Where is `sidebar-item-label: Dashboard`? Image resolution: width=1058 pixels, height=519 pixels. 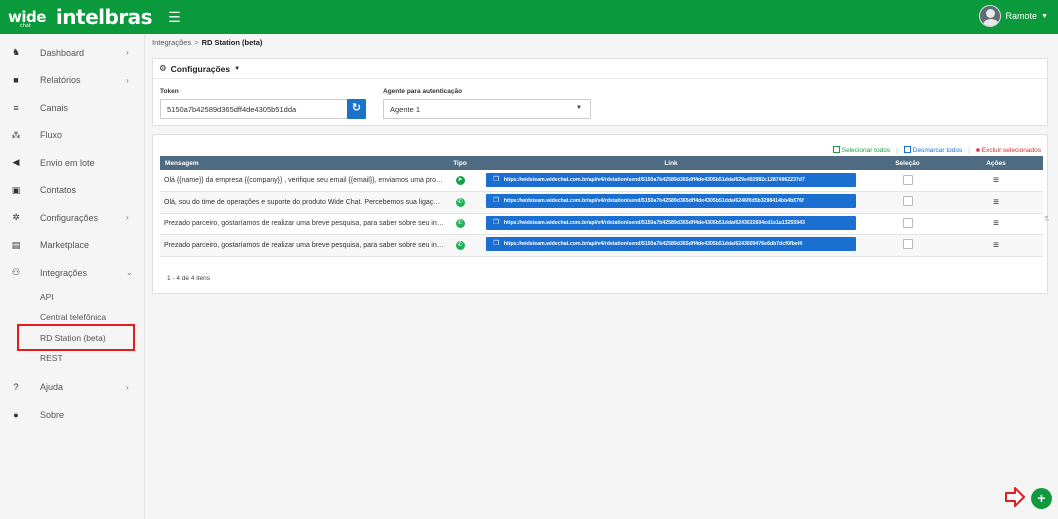 sidebar-item-label: Dashboard is located at coordinates (62, 52).